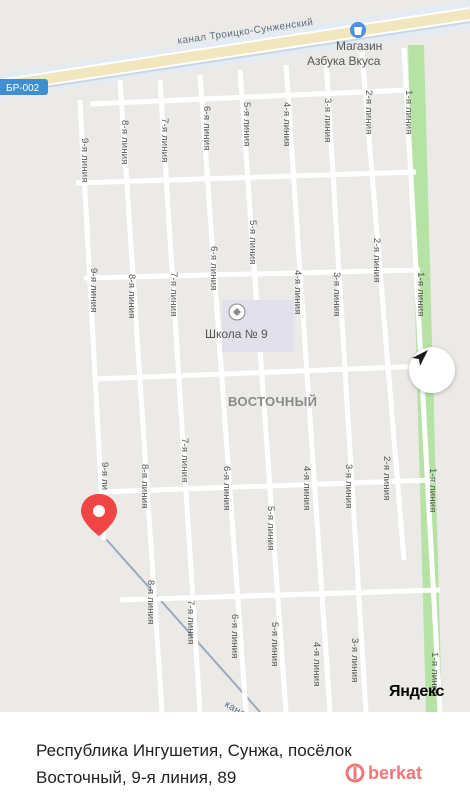 This screenshot has width=470, height=800. Describe the element at coordinates (358, 31) in the screenshot. I see `shop-bag-icon` at that location.